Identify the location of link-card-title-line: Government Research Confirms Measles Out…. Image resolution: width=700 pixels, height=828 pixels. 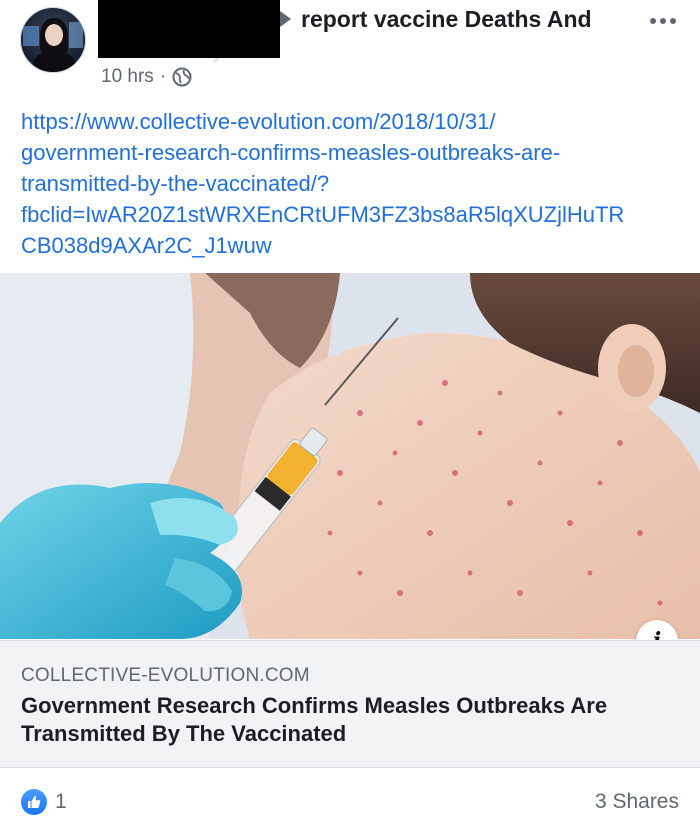
(314, 705).